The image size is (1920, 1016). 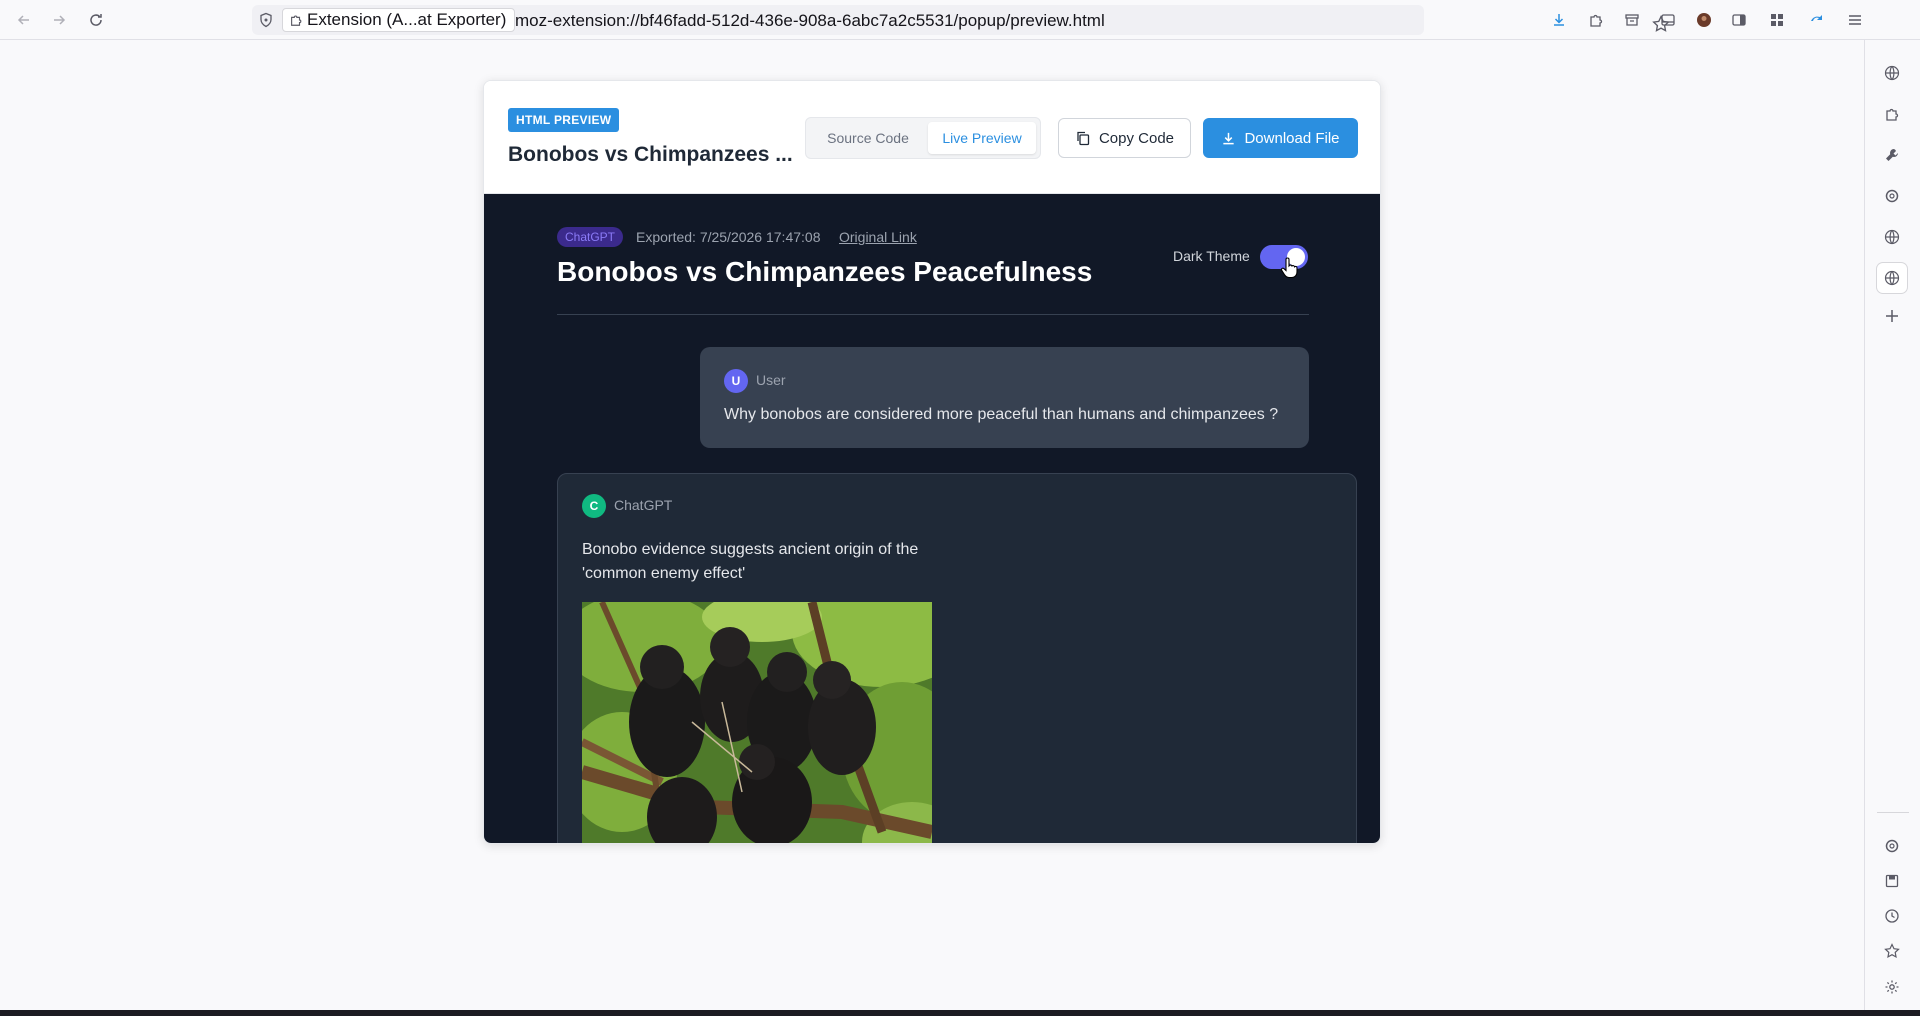 I want to click on copy-icon, so click(x=1083, y=138).